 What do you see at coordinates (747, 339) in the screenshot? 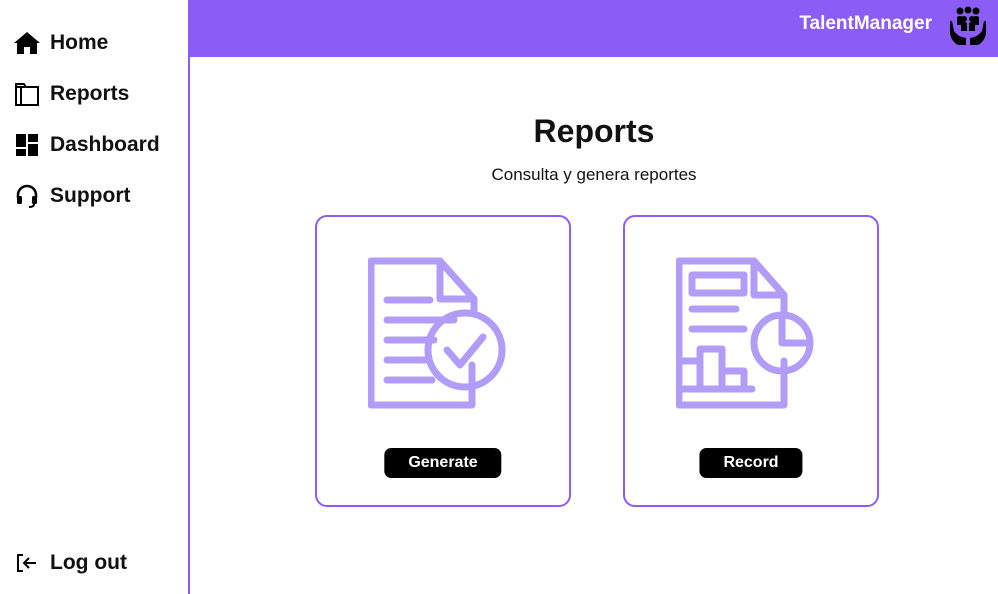
I see `document-chart-icon` at bounding box center [747, 339].